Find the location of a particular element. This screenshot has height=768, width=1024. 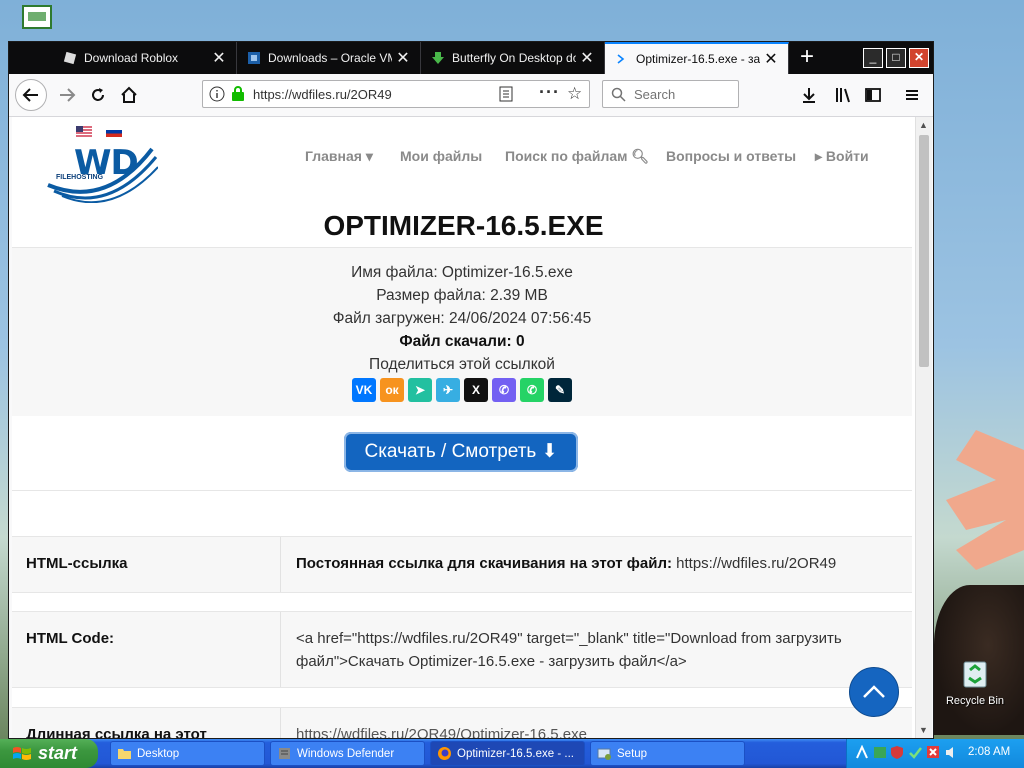

maximize-button: □ is located at coordinates (896, 58).